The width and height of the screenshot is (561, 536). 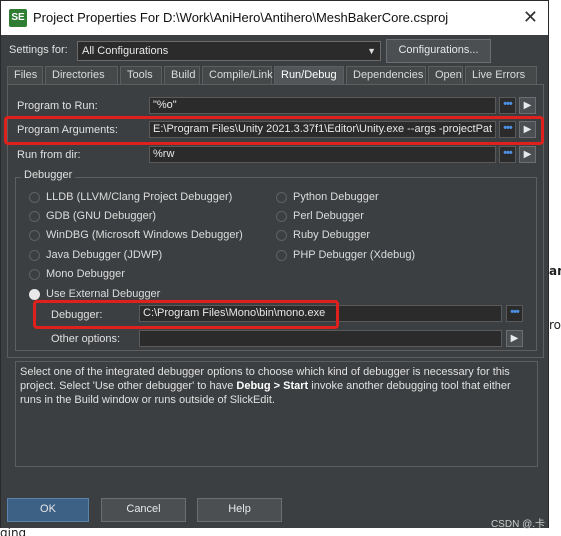 What do you see at coordinates (67, 130) in the screenshot?
I see `program-arguments-label: Program Arguments:` at bounding box center [67, 130].